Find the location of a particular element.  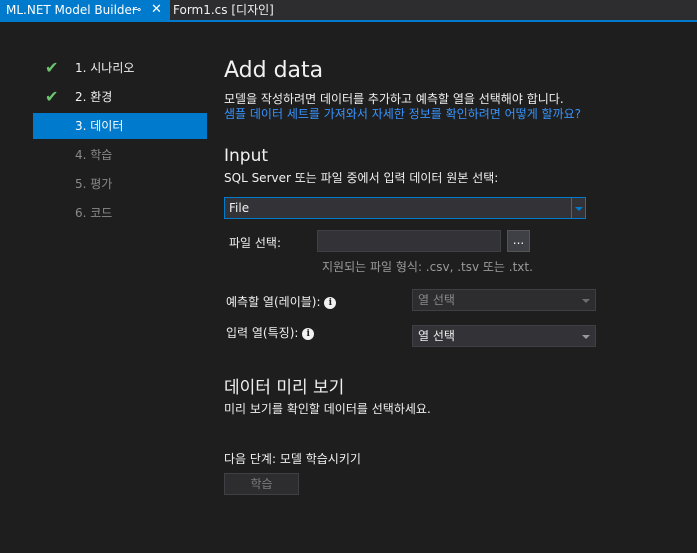

label-column-label: 예측할 열(레이블): is located at coordinates (273, 302).